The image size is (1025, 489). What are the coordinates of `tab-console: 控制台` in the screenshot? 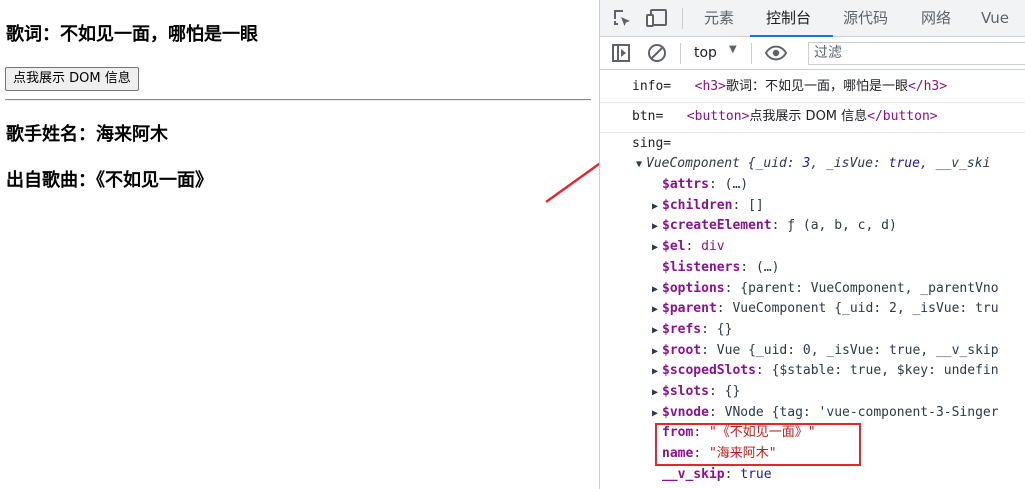 It's located at (788, 18).